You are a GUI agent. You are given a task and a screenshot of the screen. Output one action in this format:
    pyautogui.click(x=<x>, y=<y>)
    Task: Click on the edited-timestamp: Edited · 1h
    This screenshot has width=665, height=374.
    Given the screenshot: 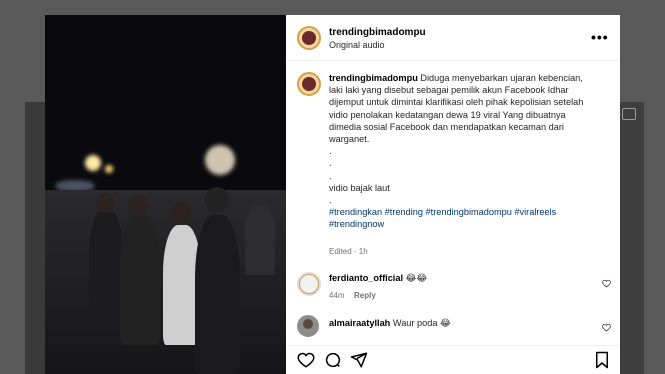 What is the action you would take?
    pyautogui.click(x=348, y=251)
    